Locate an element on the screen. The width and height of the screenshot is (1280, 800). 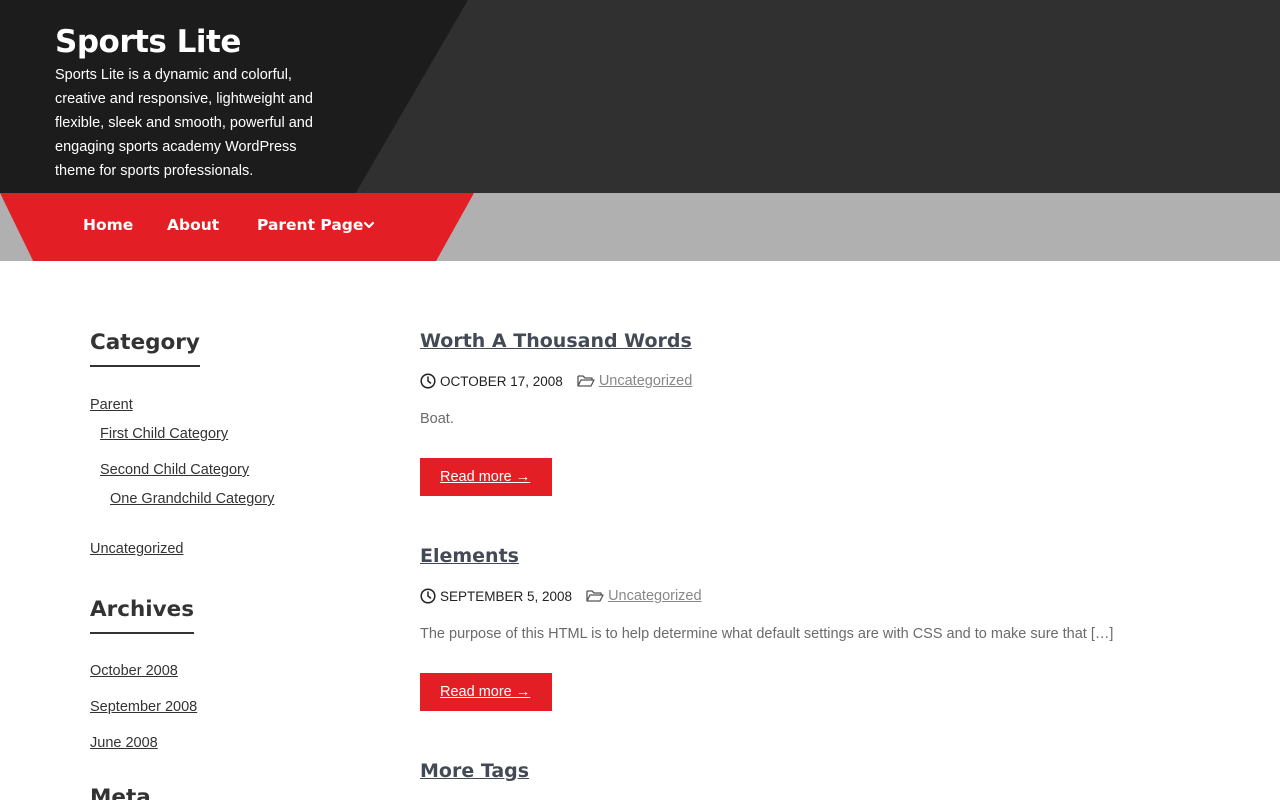
archives-widget-title: Archives is located at coordinates (142, 615).